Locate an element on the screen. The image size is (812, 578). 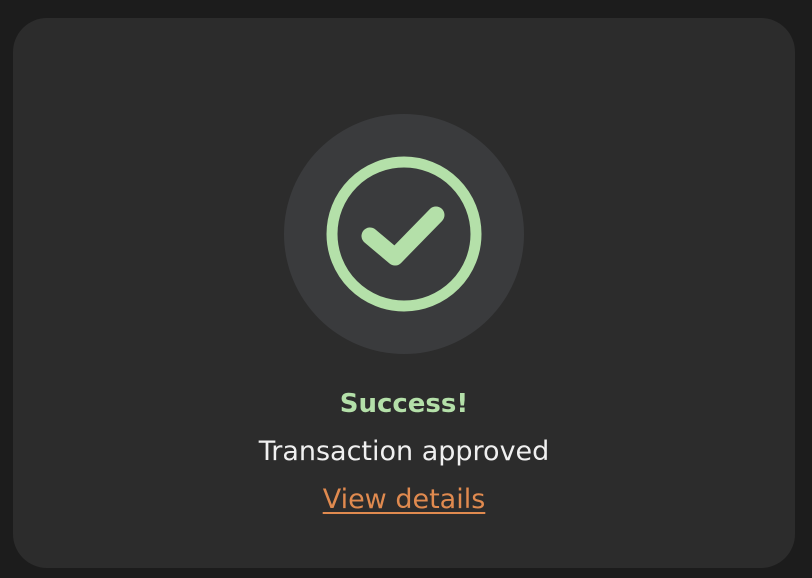
check-circle-icon is located at coordinates (404, 234).